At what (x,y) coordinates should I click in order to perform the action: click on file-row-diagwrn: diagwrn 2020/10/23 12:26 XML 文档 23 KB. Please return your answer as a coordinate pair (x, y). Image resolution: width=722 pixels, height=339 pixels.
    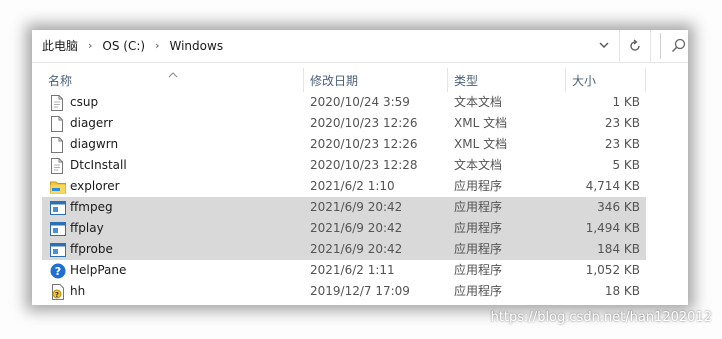
    Looking at the image, I should click on (344, 144).